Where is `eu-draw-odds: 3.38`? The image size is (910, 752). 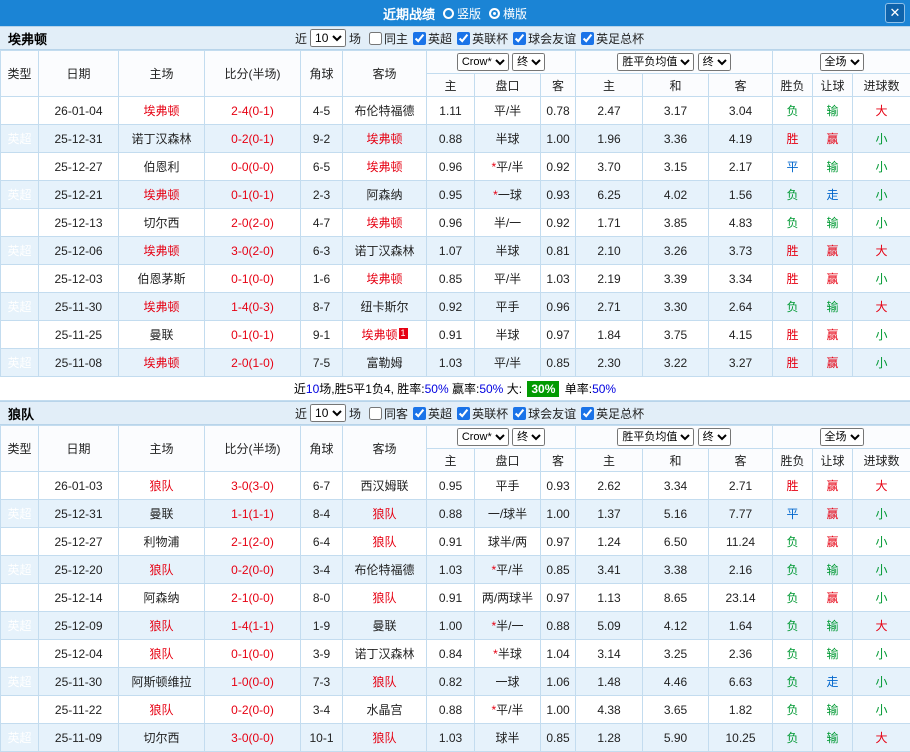
eu-draw-odds: 3.38 is located at coordinates (676, 570).